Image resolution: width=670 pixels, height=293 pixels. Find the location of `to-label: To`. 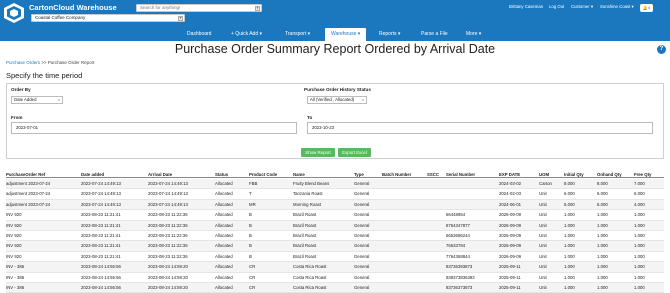

to-label: To is located at coordinates (310, 117).